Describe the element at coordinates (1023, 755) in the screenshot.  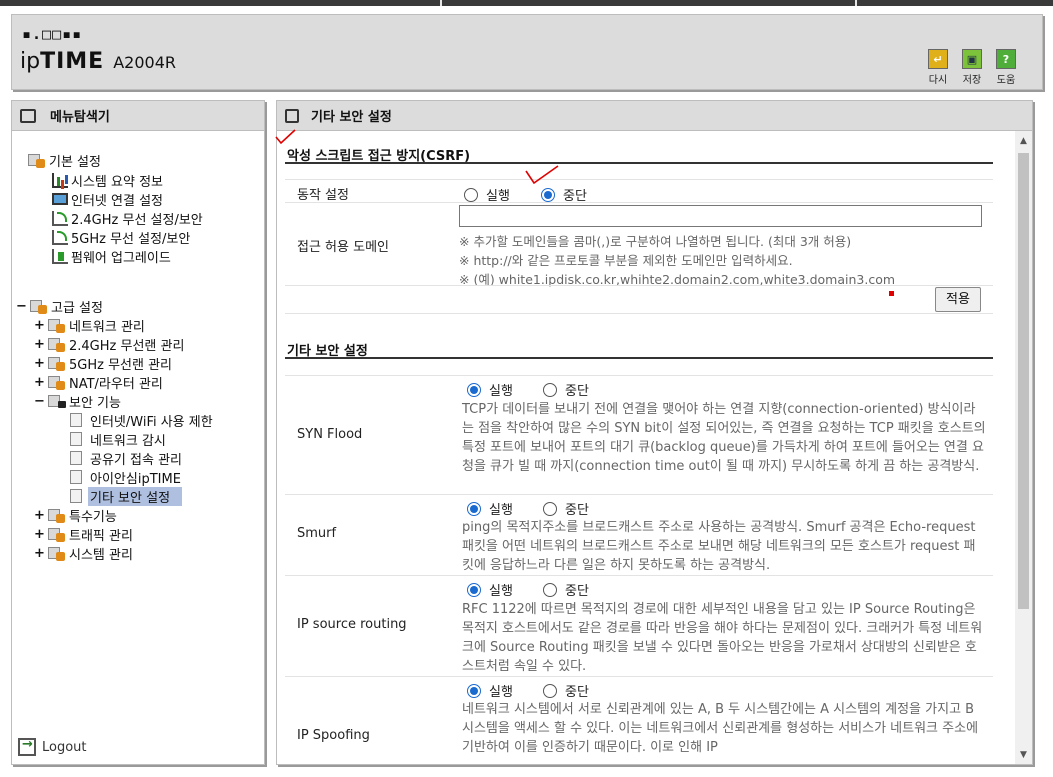
I see `scroll-down-icon: ▼` at that location.